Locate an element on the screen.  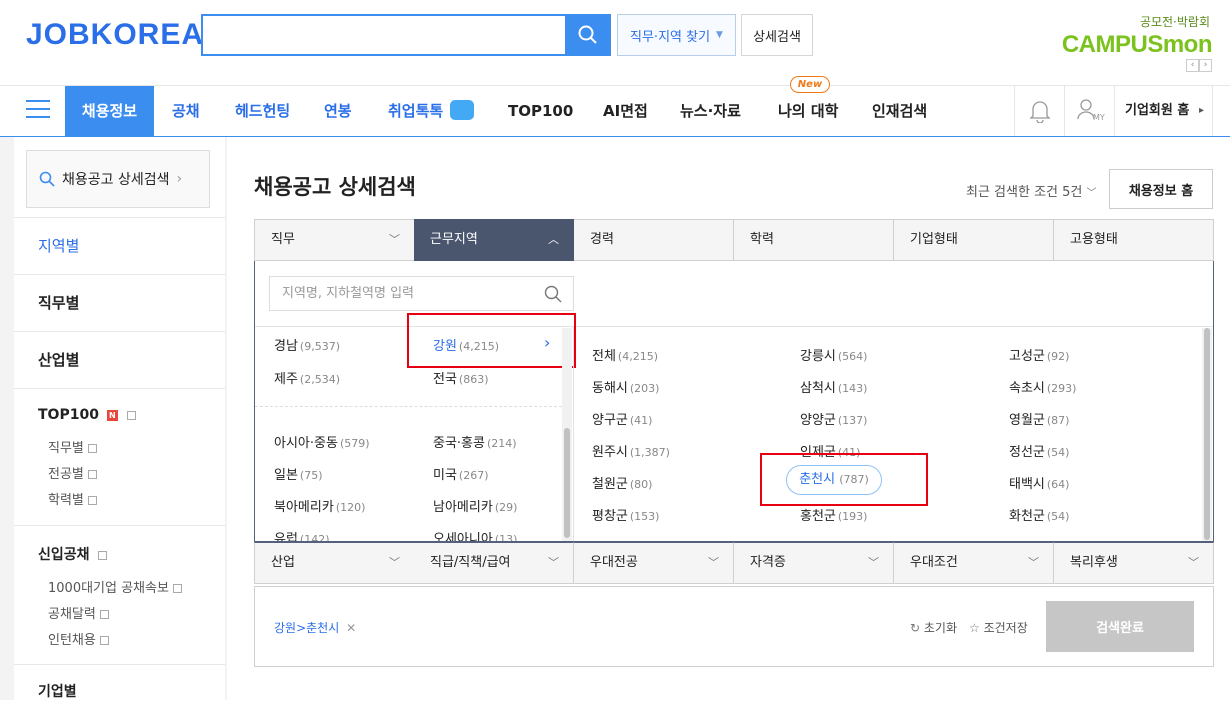
nav-item-news: 뉴스·자료 is located at coordinates (710, 111).